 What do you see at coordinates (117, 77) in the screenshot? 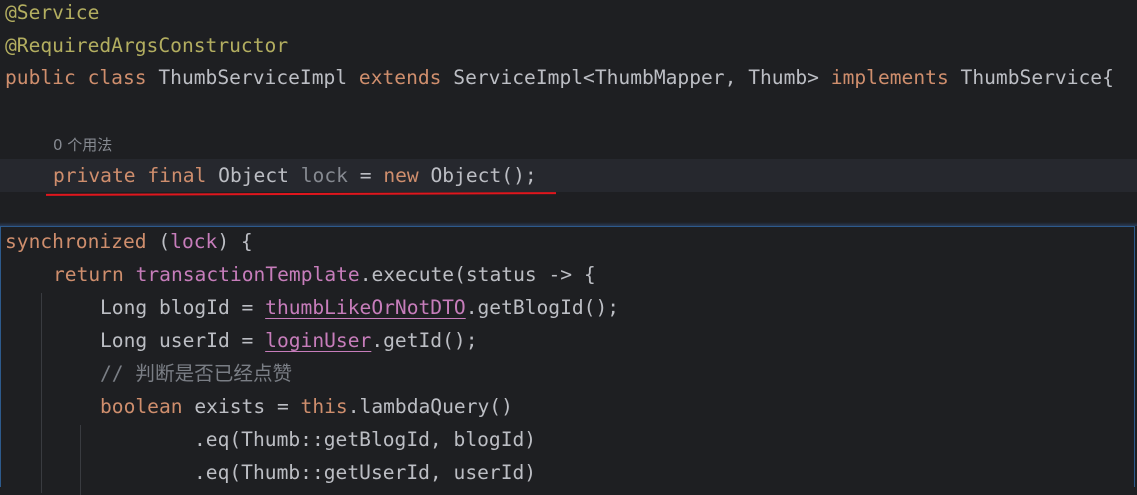
I see `keyword: class` at bounding box center [117, 77].